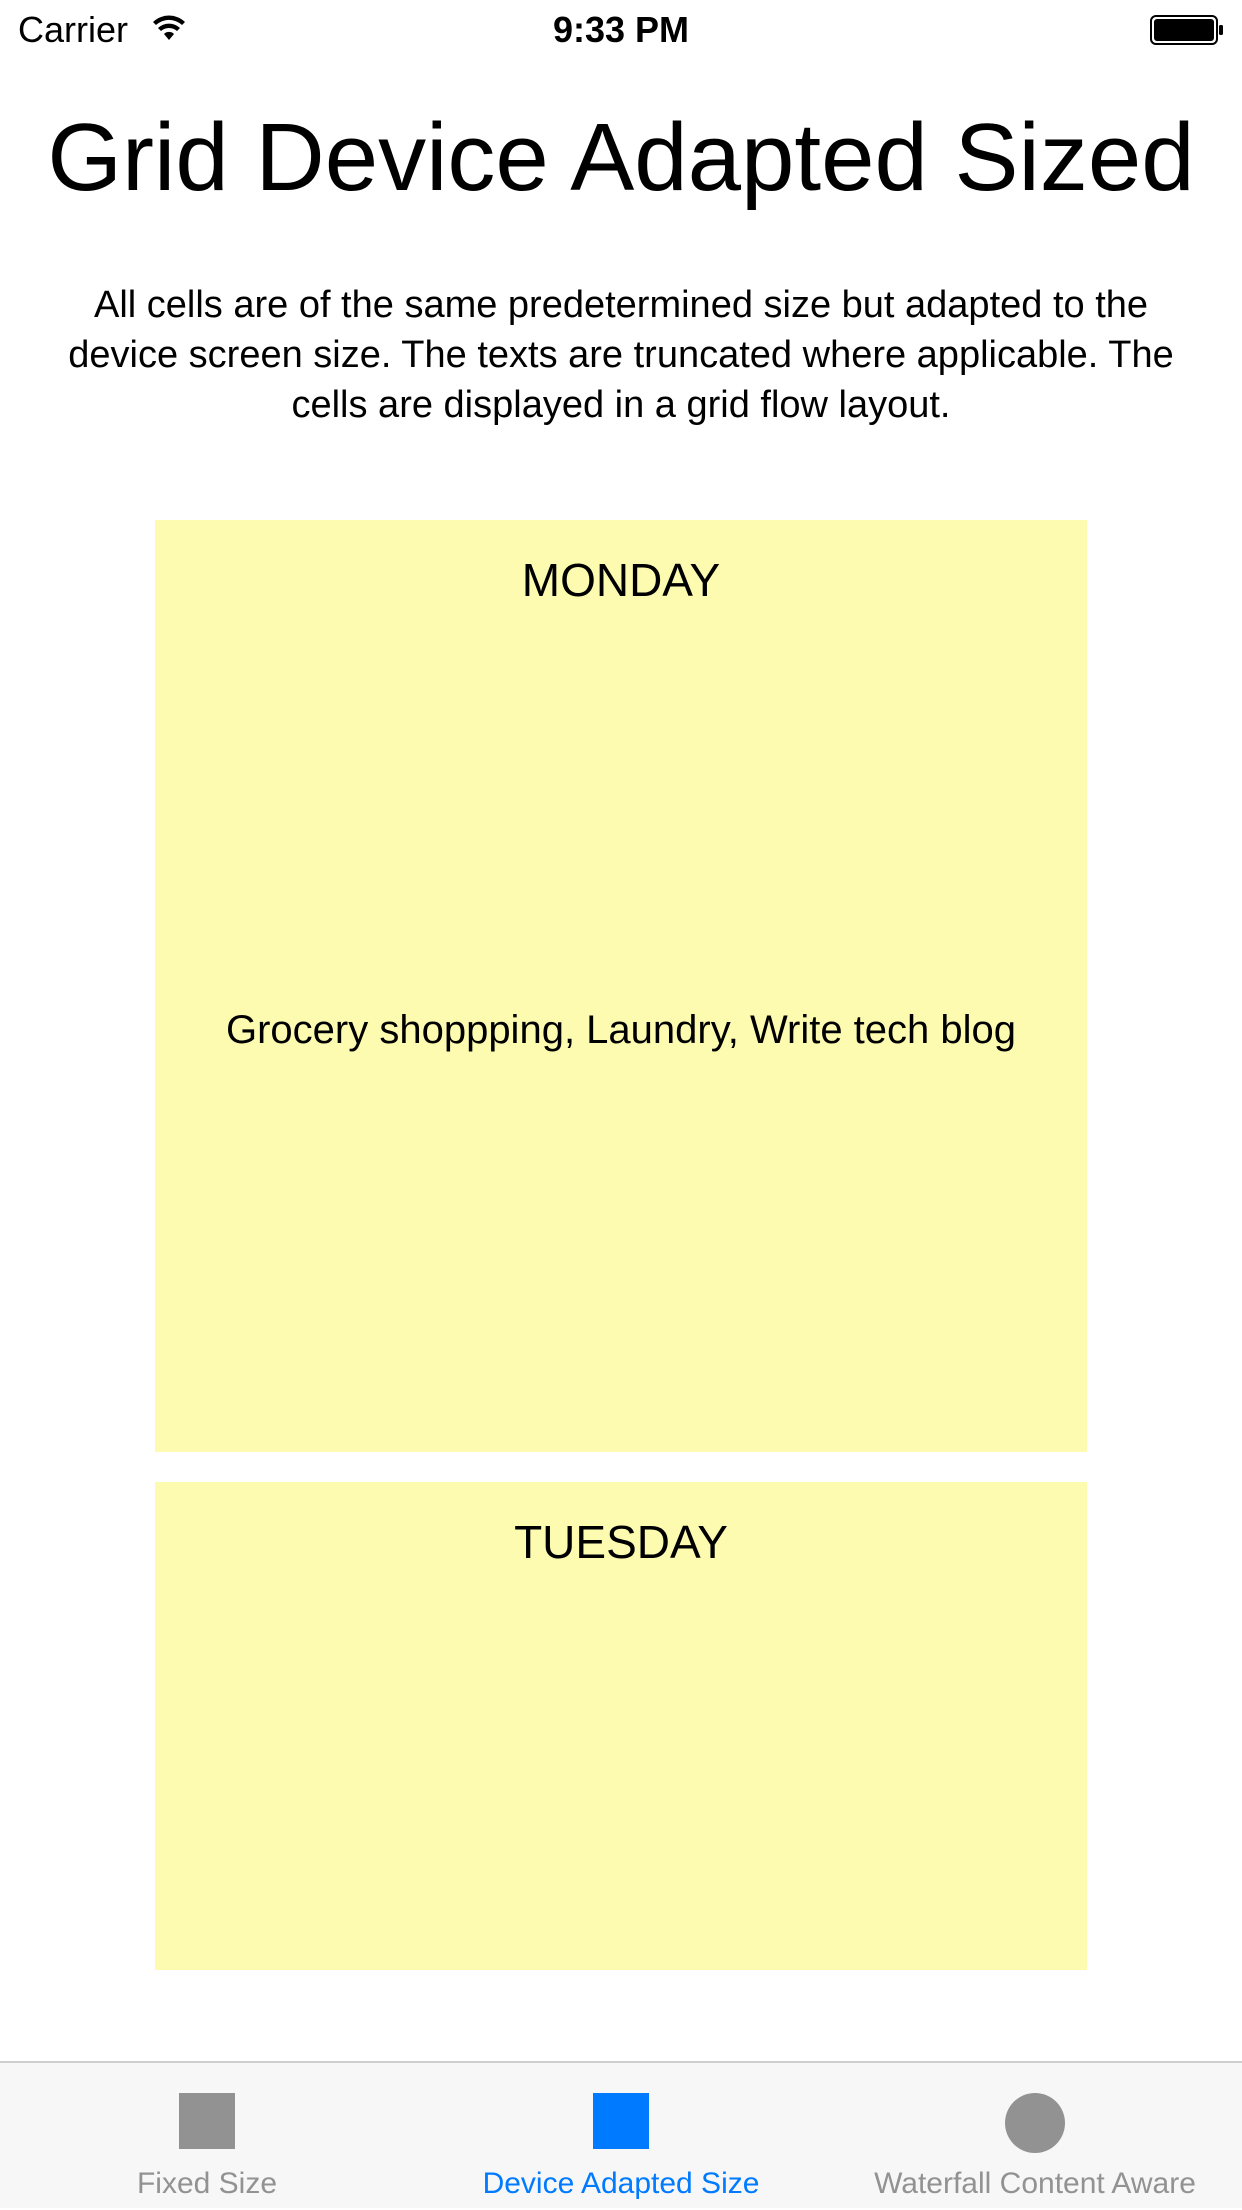  What do you see at coordinates (621, 580) in the screenshot?
I see `cell-day-label: MONDAY` at bounding box center [621, 580].